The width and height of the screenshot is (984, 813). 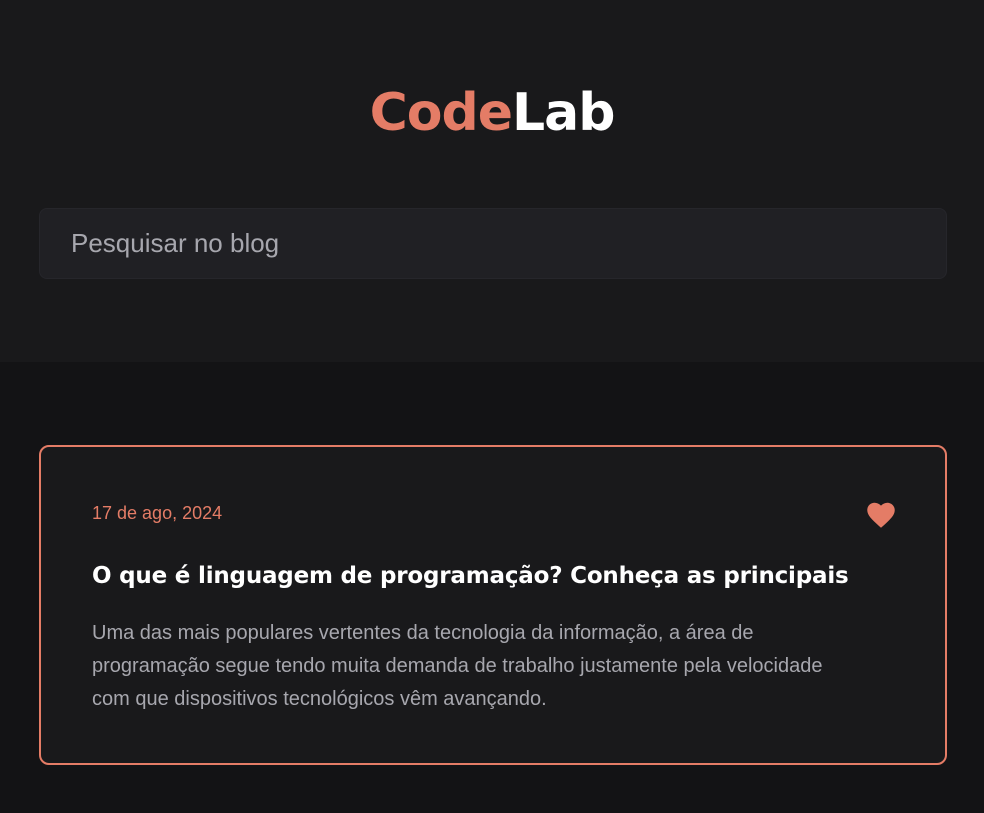 I want to click on heart-icon, so click(x=881, y=514).